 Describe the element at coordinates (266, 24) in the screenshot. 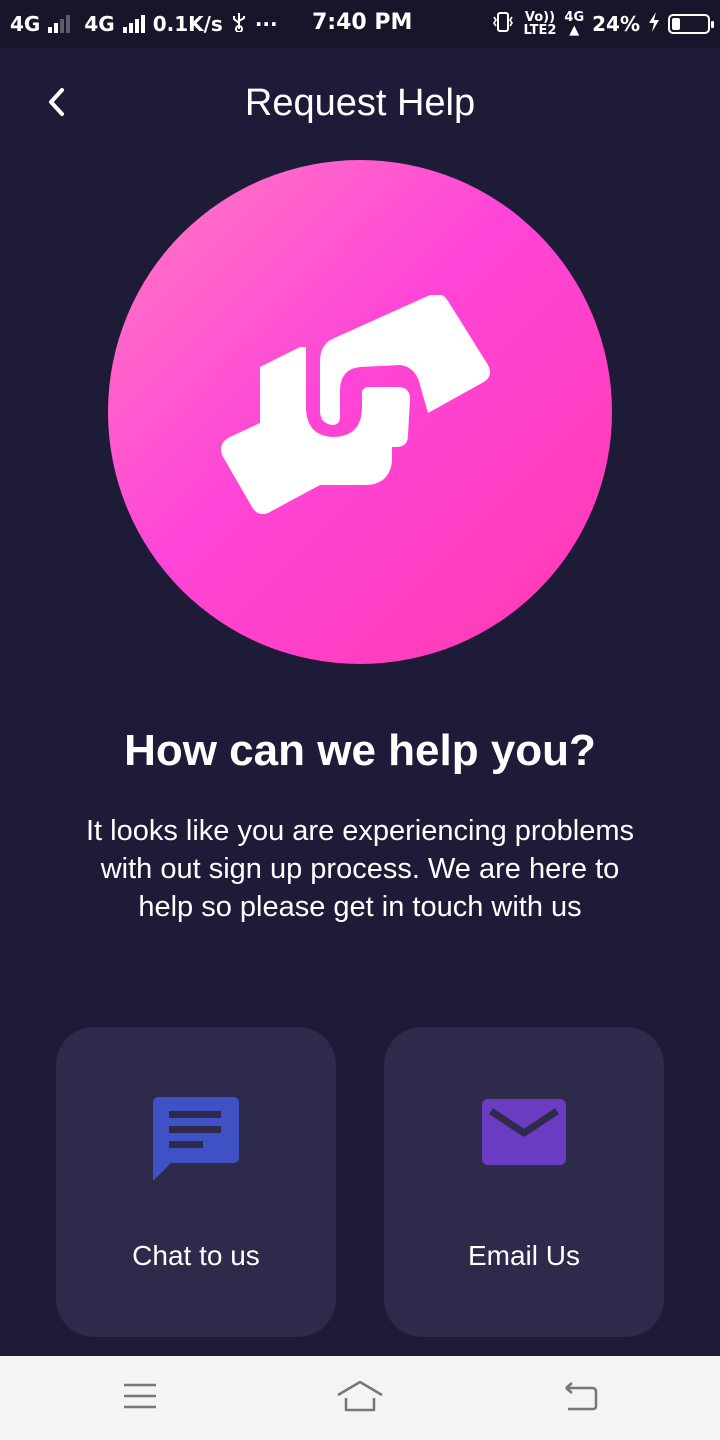

I see `more-notifications: ···` at that location.